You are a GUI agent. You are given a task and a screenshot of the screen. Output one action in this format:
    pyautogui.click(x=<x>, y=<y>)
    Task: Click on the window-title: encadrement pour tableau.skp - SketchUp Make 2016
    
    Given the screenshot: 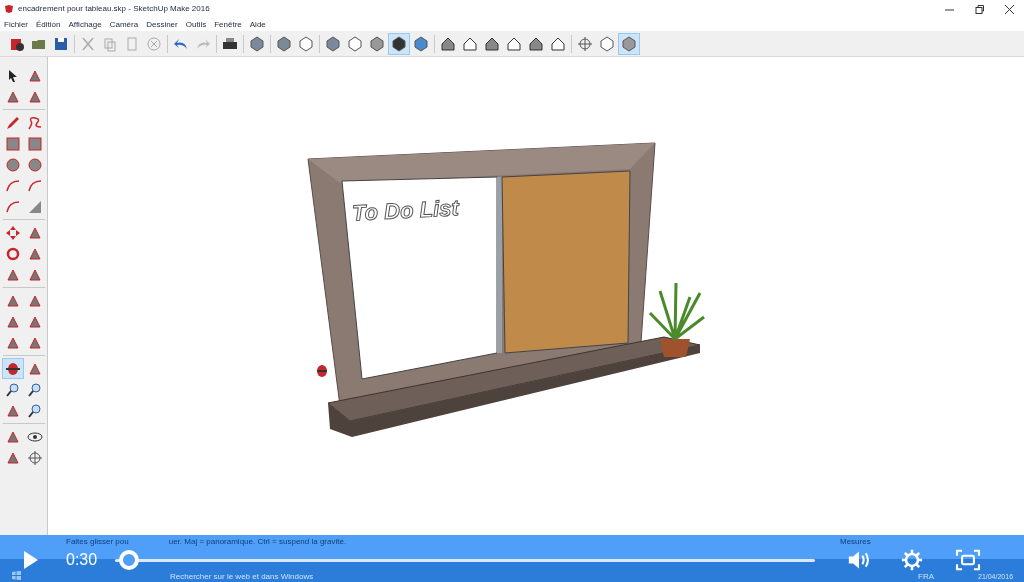 What is the action you would take?
    pyautogui.click(x=114, y=9)
    